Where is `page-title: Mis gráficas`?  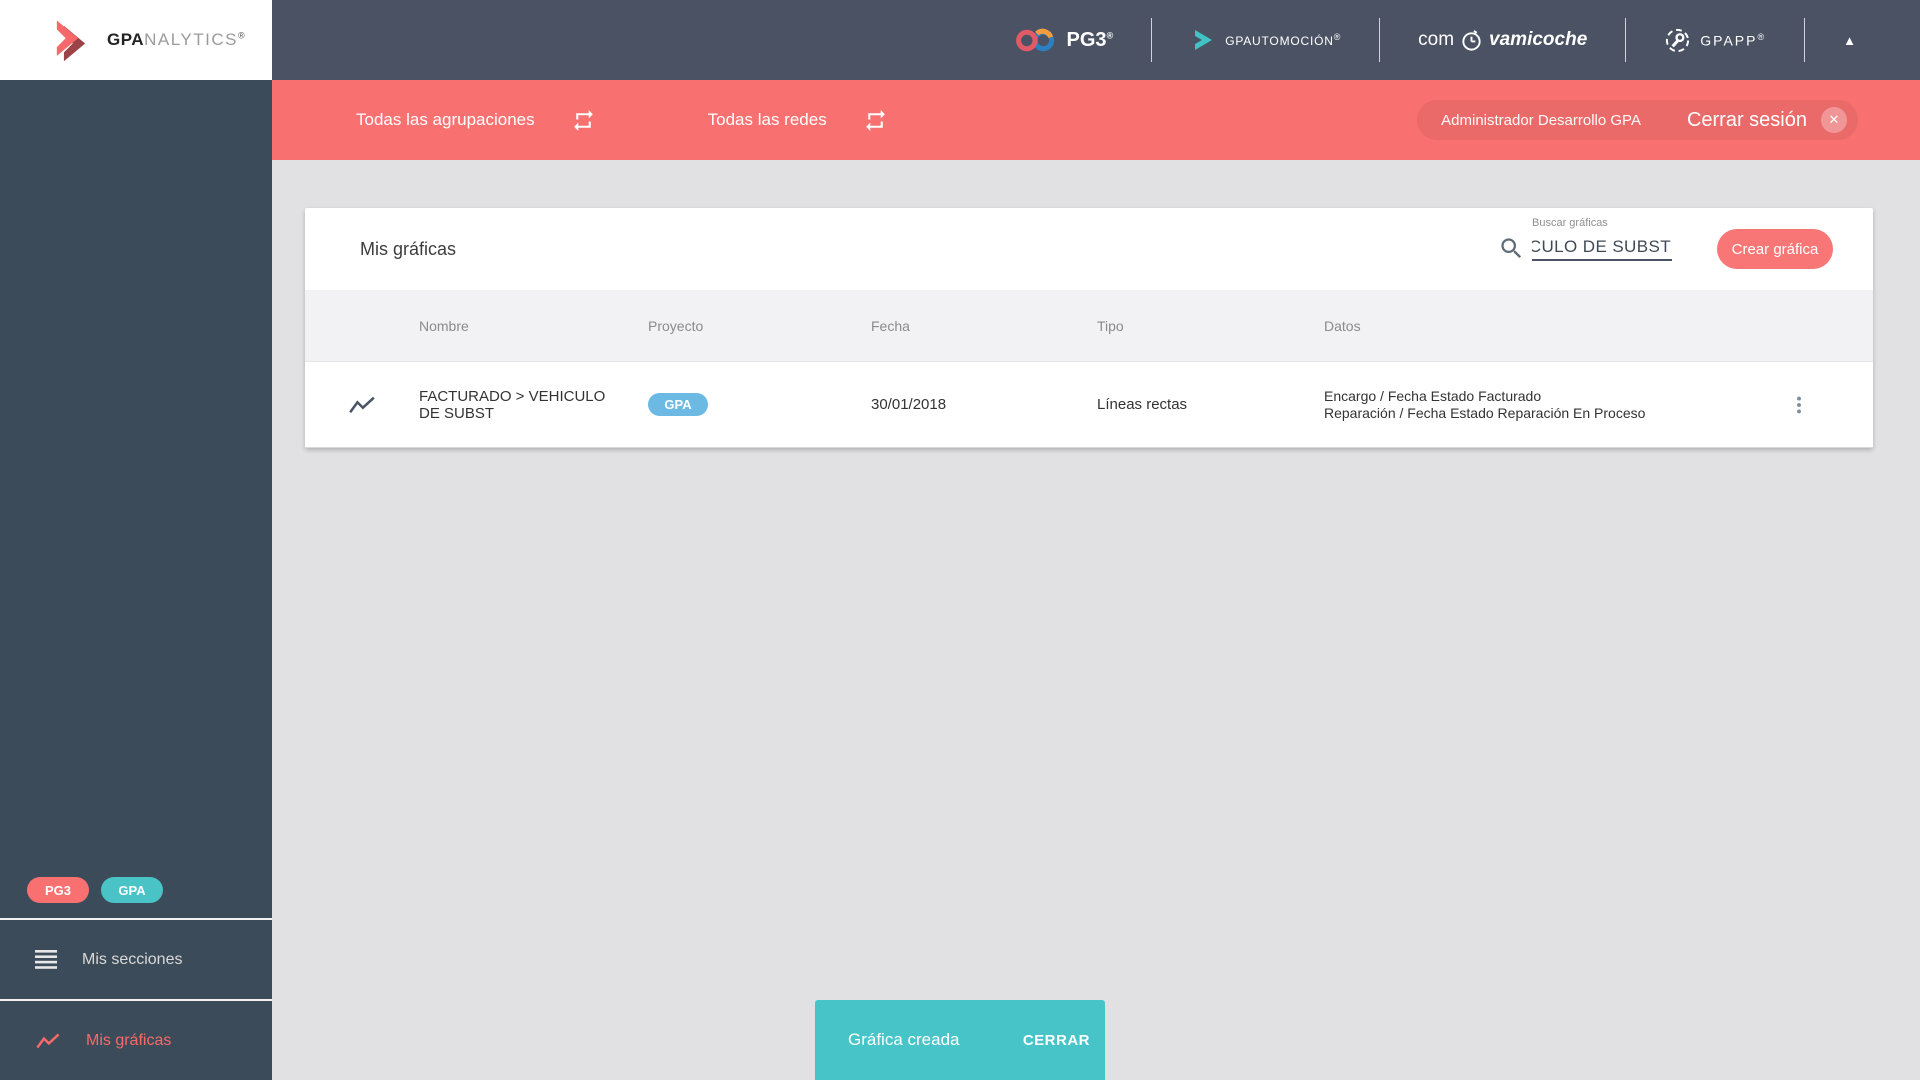 page-title: Mis gráficas is located at coordinates (408, 249).